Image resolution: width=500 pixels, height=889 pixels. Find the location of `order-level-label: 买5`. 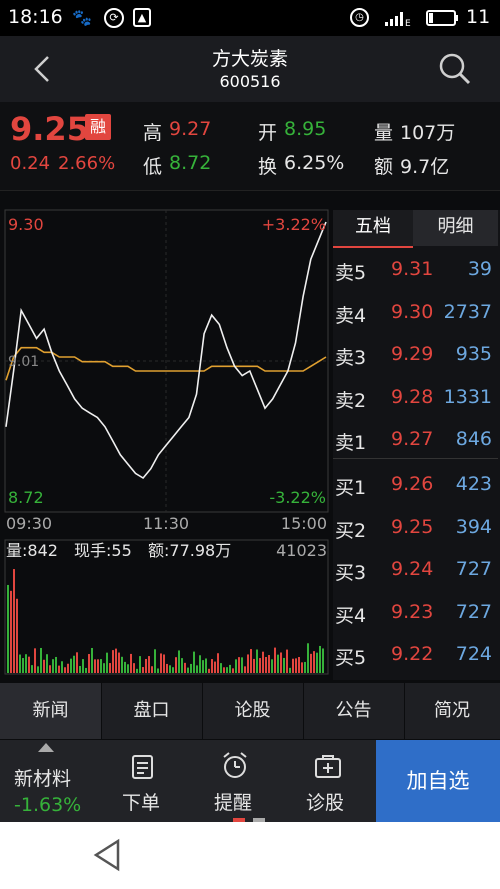

order-level-label: 买5 is located at coordinates (351, 658).